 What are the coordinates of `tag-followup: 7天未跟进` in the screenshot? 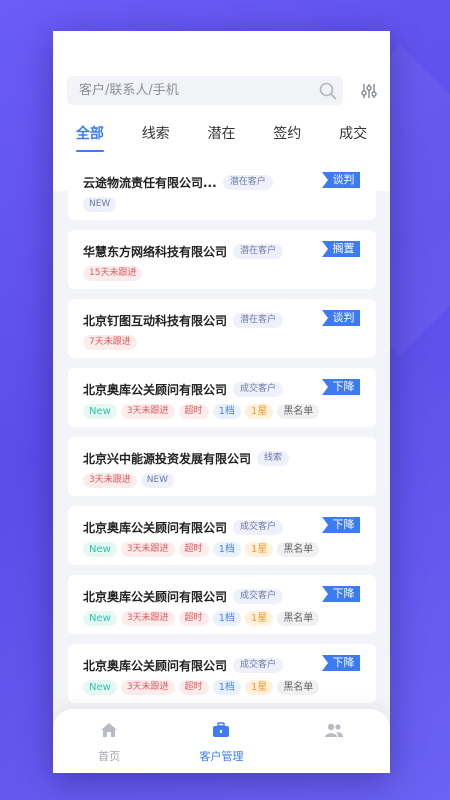 It's located at (110, 342).